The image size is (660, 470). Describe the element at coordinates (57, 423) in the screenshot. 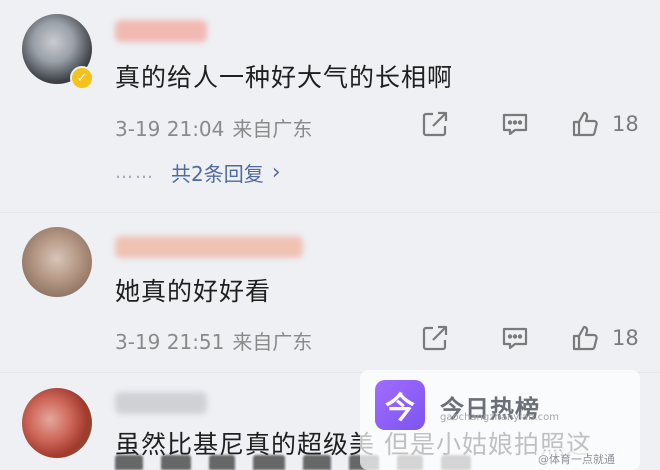

I see `avatar` at that location.